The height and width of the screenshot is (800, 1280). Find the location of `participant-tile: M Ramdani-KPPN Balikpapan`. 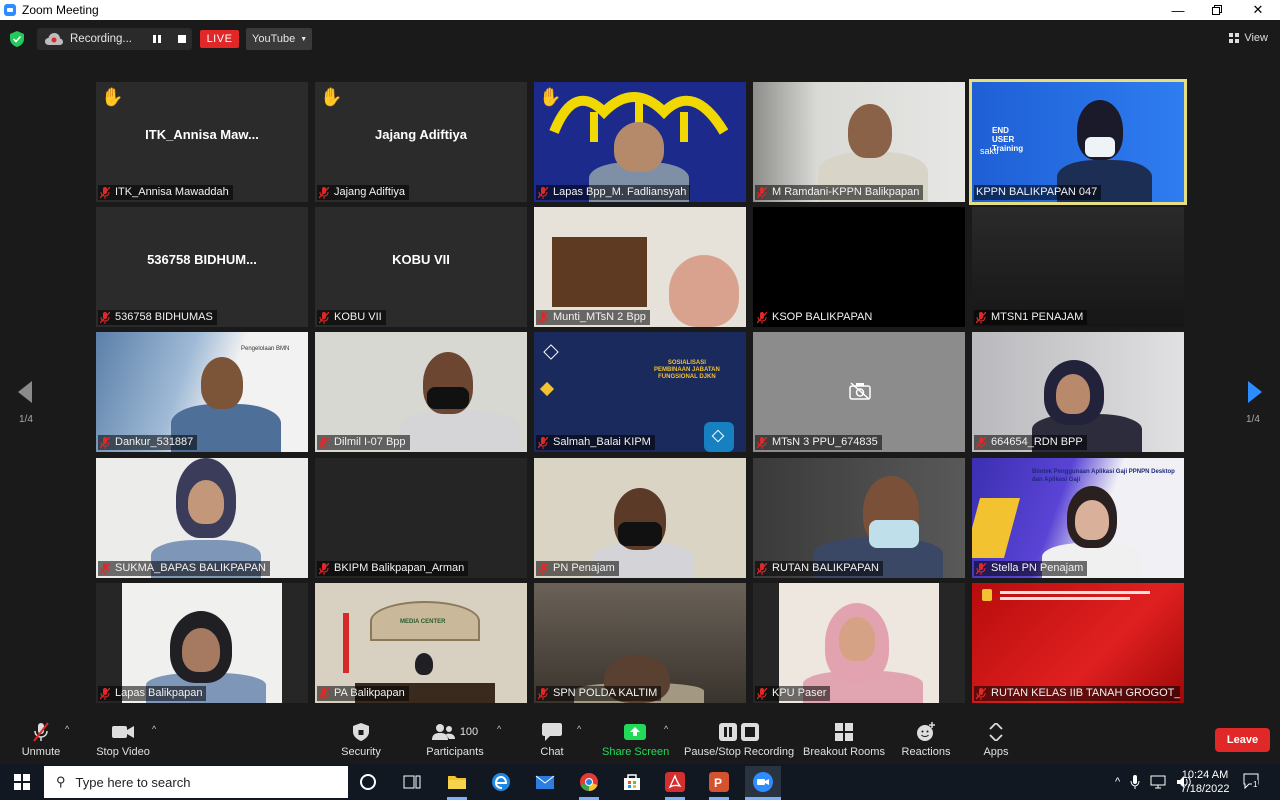

participant-tile: M Ramdani-KPPN Balikpapan is located at coordinates (859, 142).